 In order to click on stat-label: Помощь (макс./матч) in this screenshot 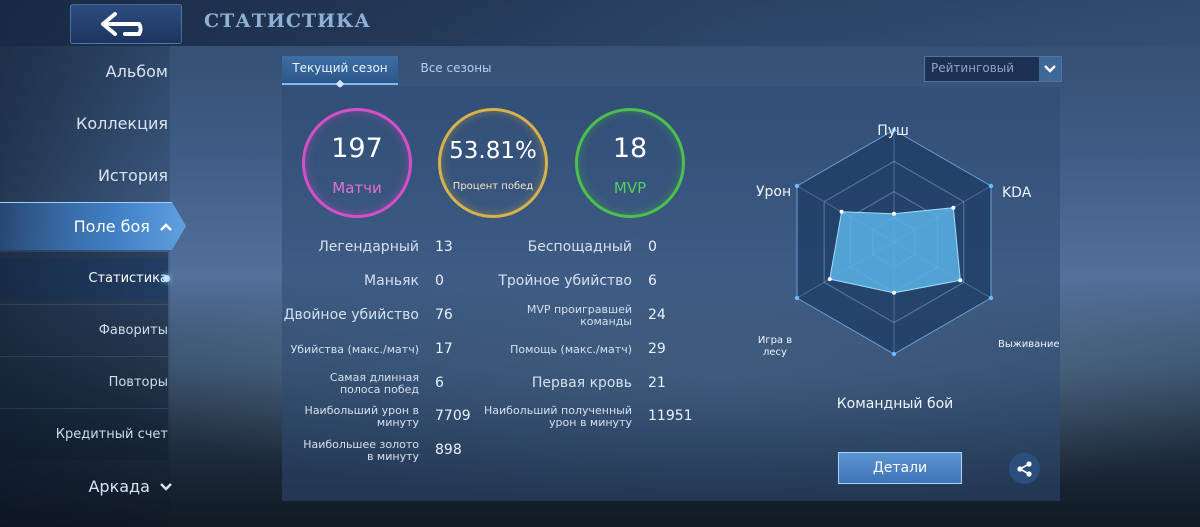, I will do `click(571, 349)`.